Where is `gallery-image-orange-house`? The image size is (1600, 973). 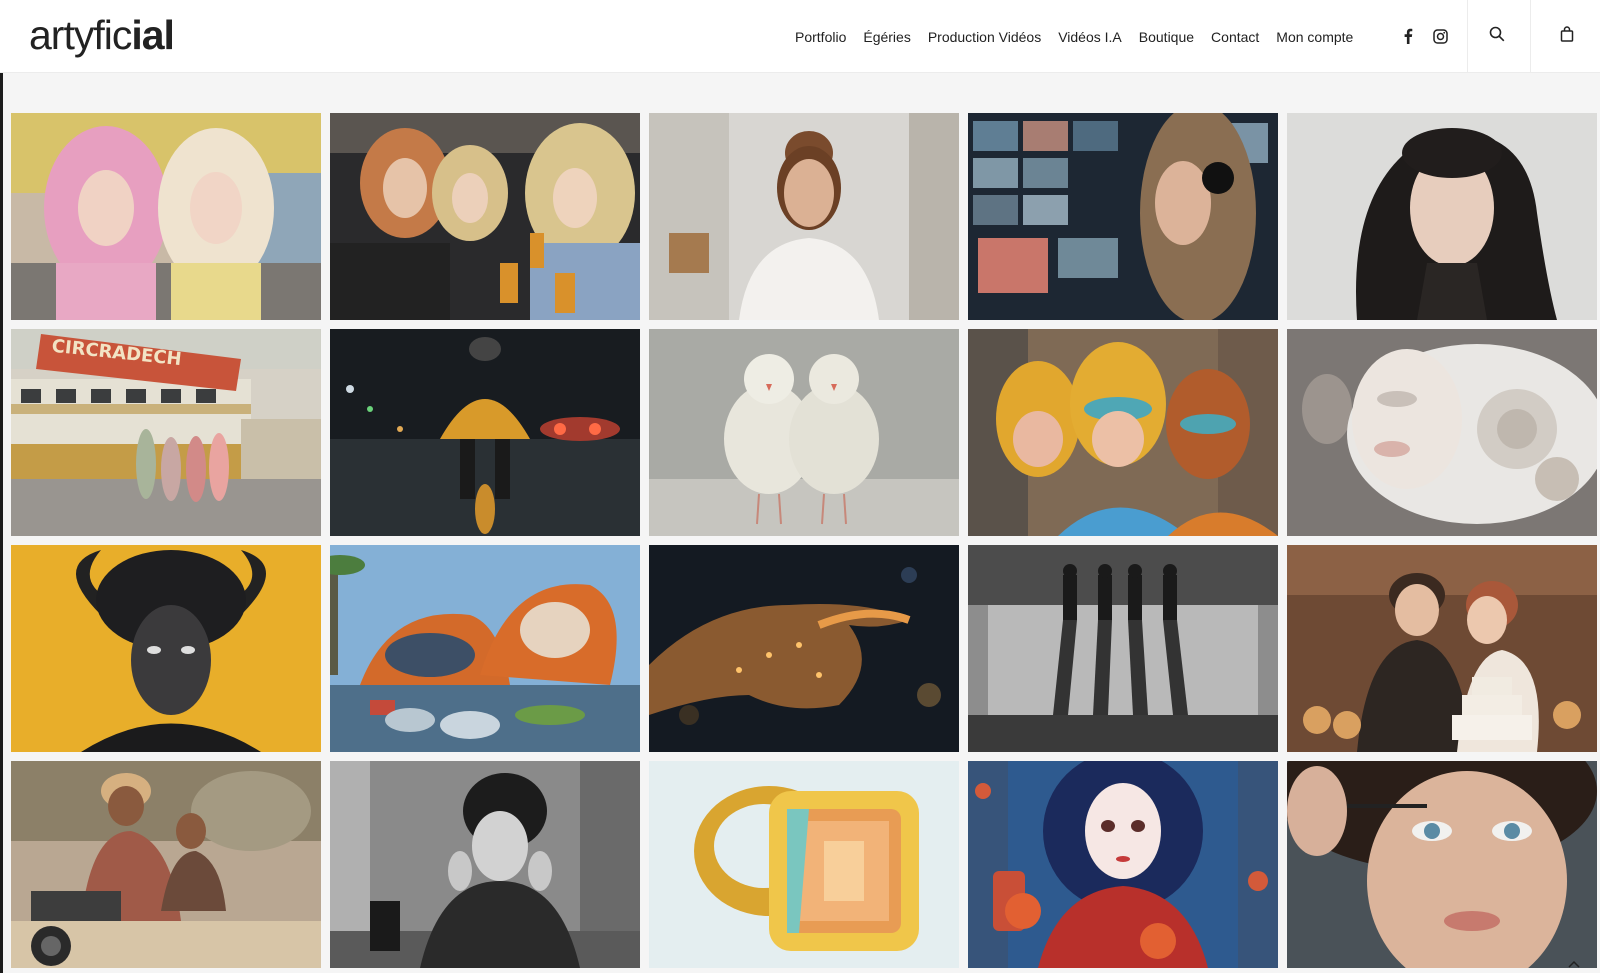 gallery-image-orange-house is located at coordinates (485, 648).